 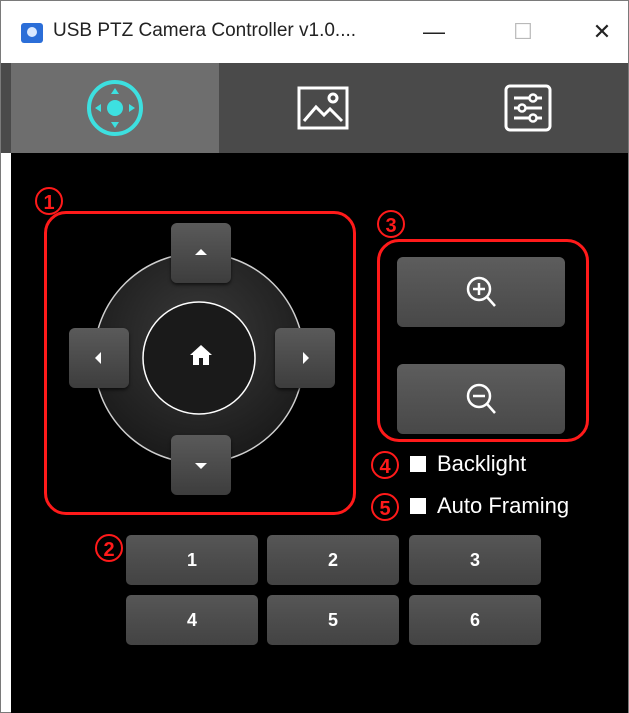 I want to click on joystick-icon, so click(x=115, y=108).